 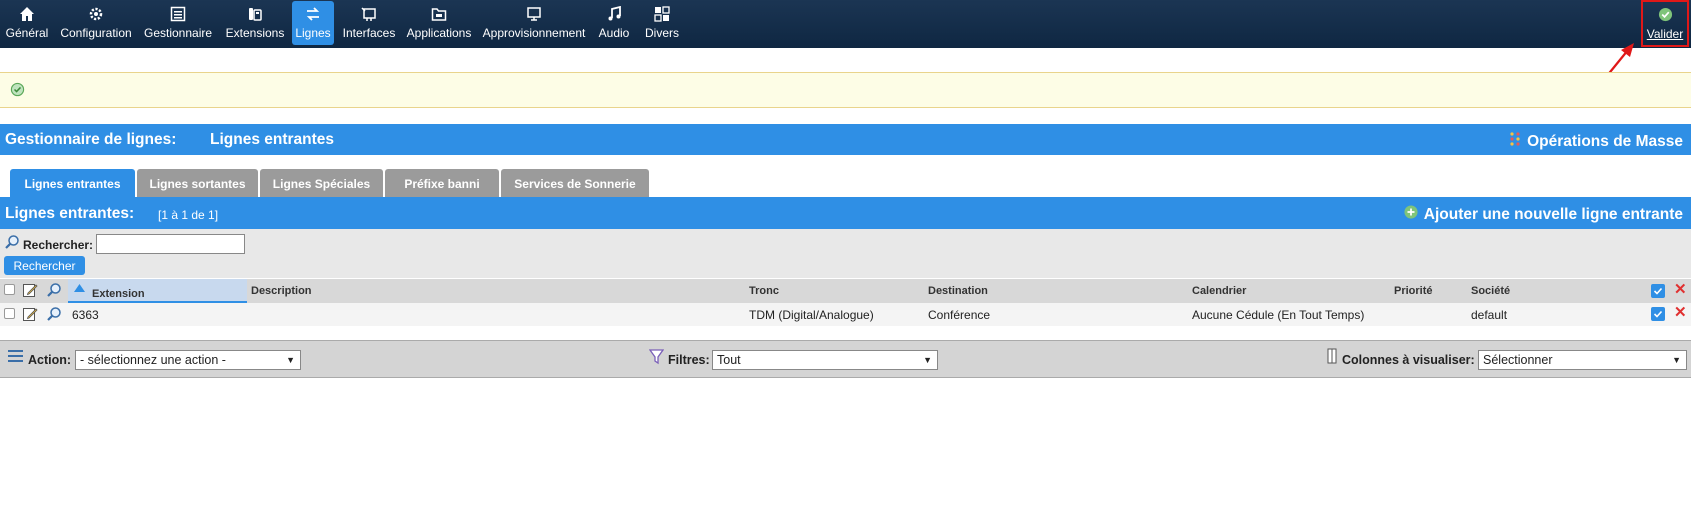 What do you see at coordinates (439, 33) in the screenshot?
I see `nav-applications-label: Applications` at bounding box center [439, 33].